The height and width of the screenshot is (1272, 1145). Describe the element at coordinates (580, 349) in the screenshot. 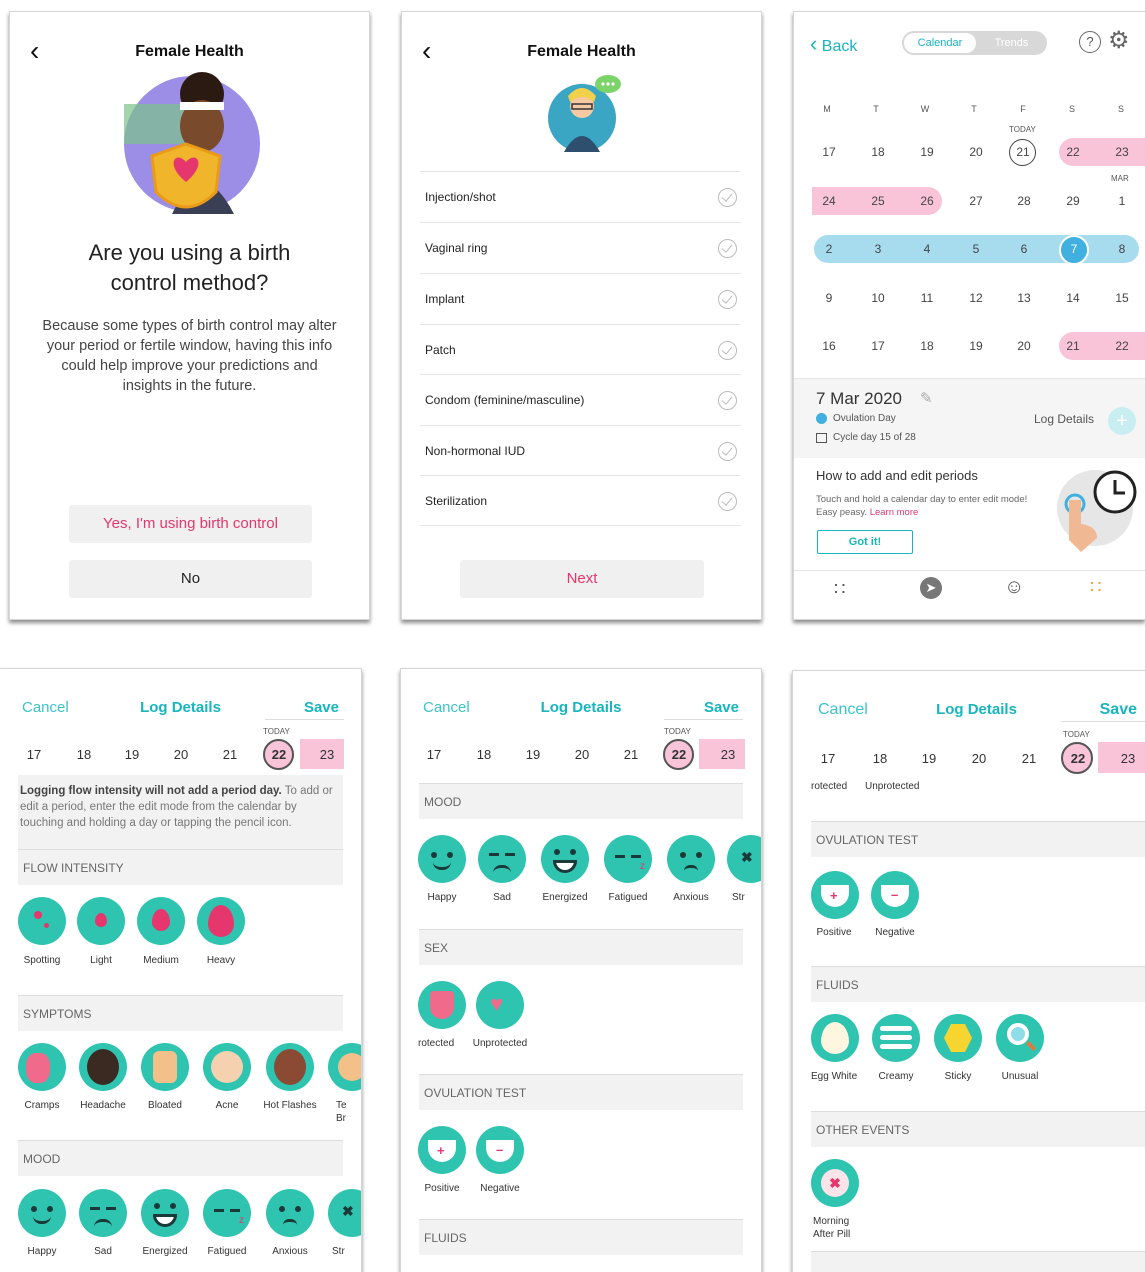

I see `option-row: Patch` at that location.